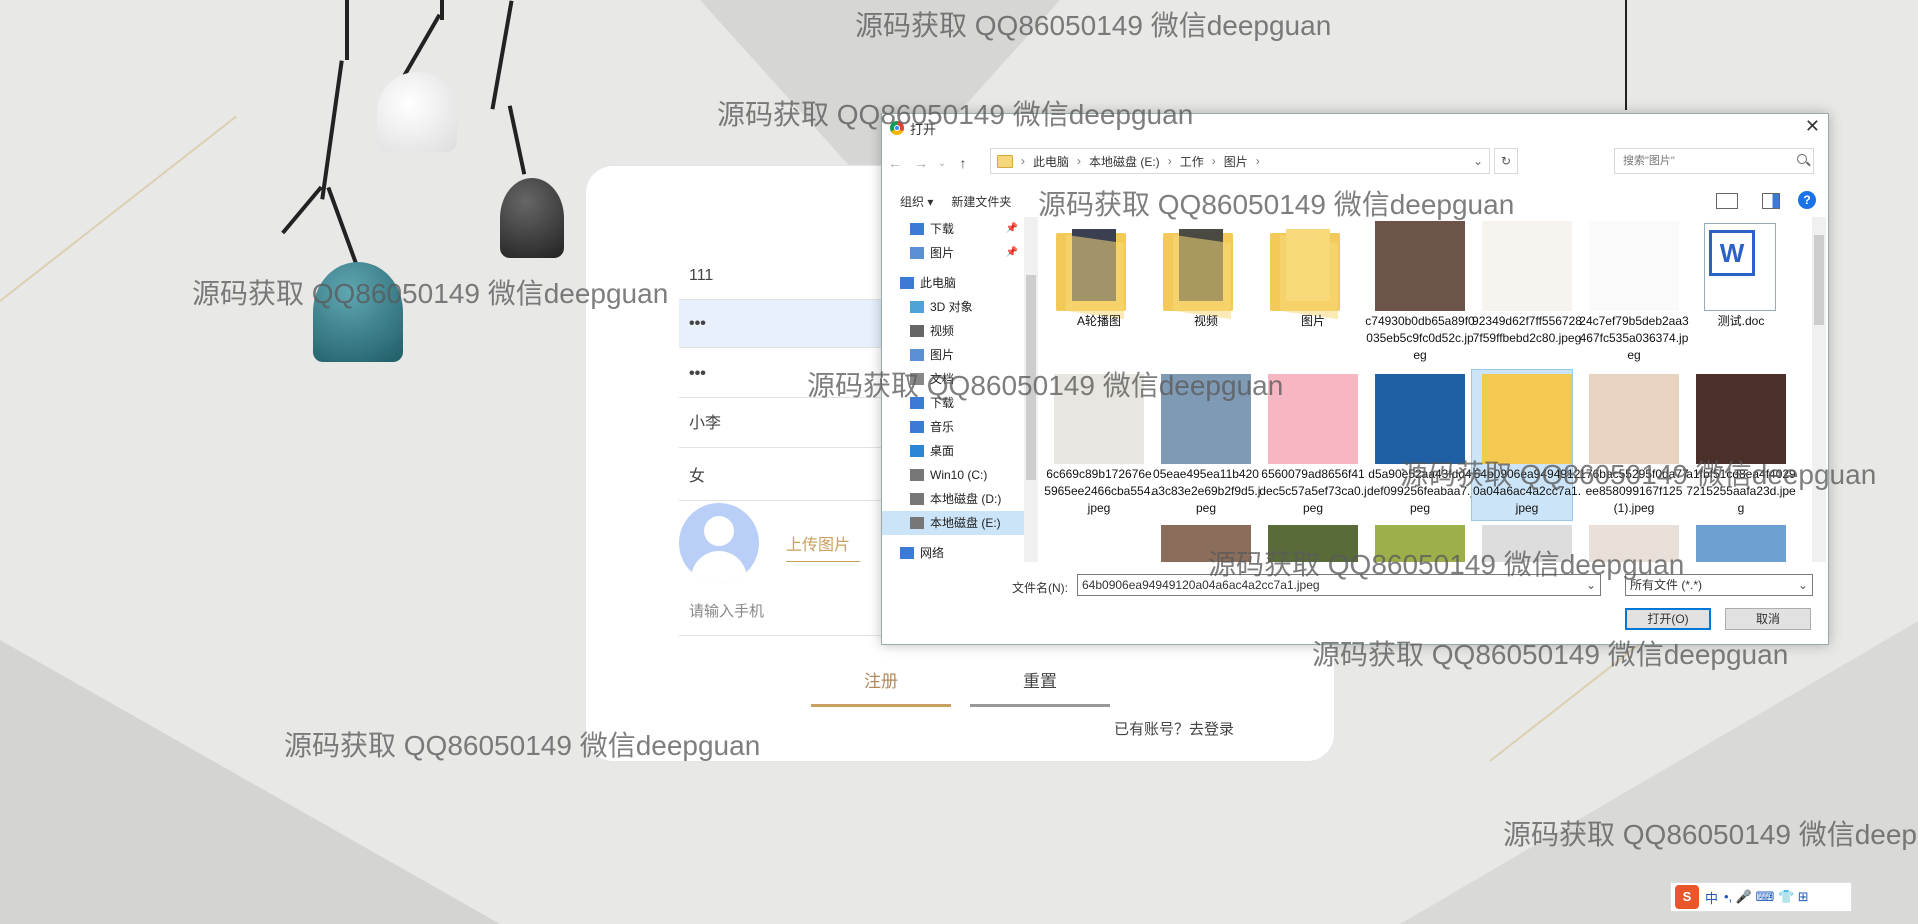 This screenshot has height=924, width=1918. I want to click on sidebar-item: 网络, so click(954, 553).